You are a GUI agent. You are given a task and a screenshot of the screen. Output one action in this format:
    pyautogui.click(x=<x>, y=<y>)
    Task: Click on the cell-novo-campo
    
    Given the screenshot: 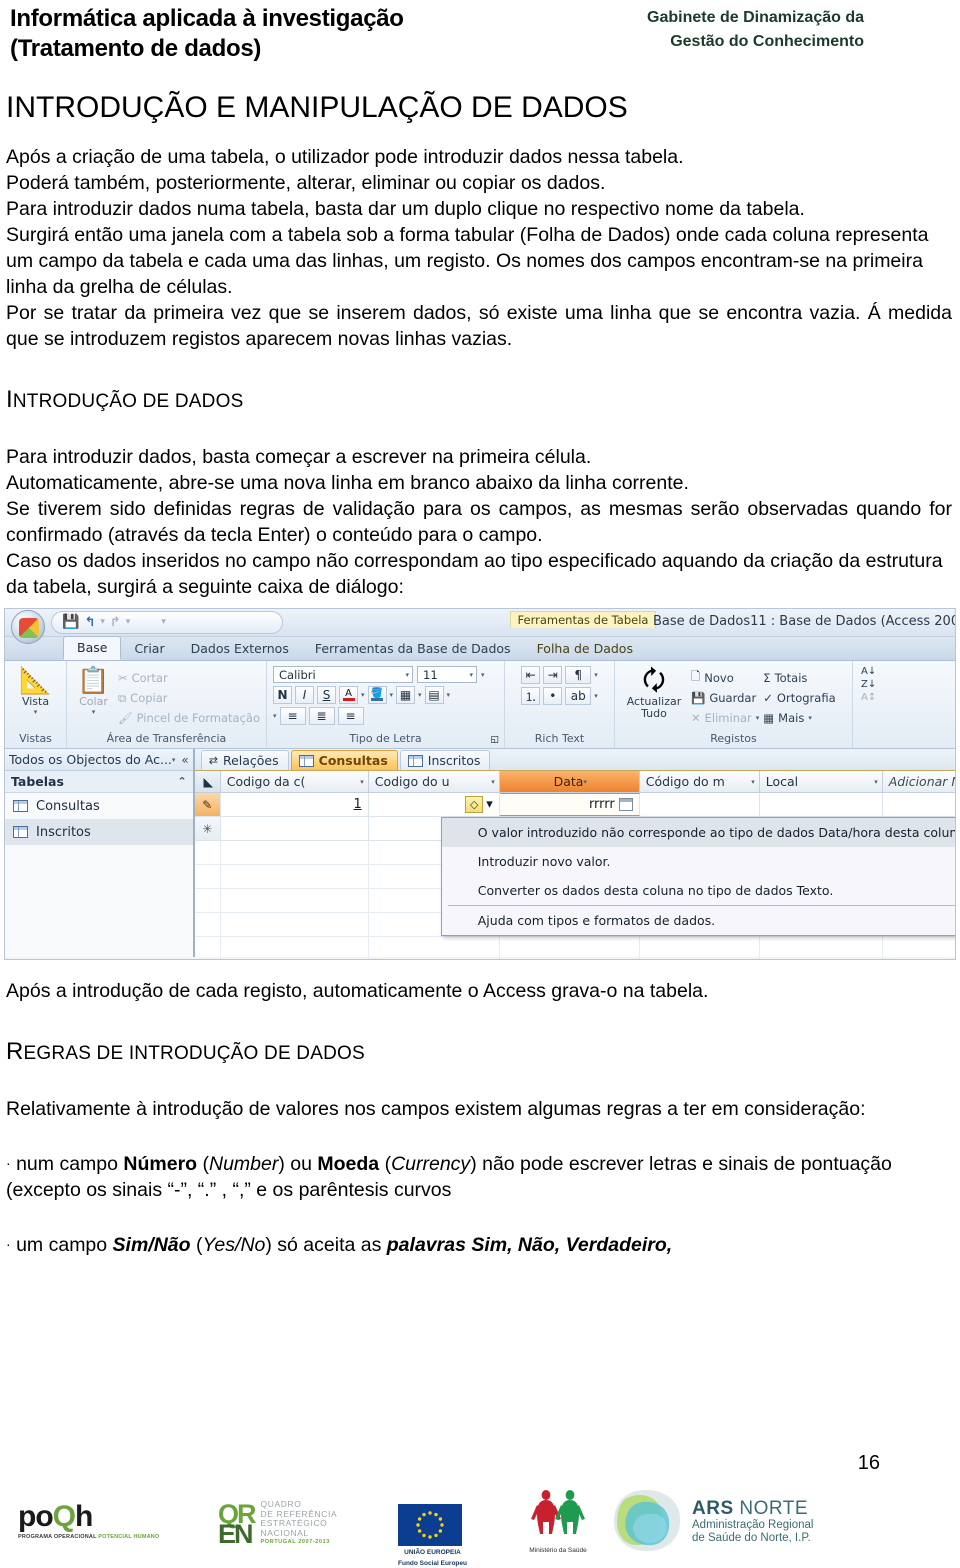 What is the action you would take?
    pyautogui.click(x=919, y=804)
    